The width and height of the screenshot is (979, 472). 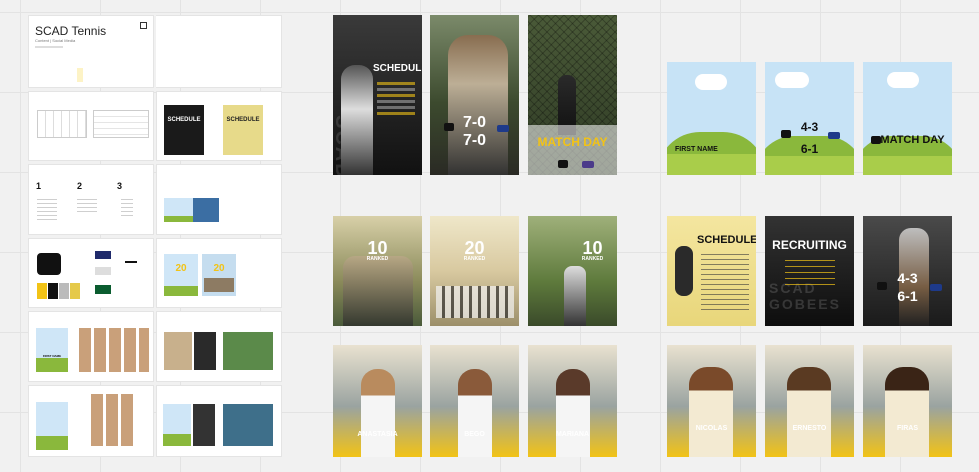 I want to click on player-silhouette, so click(x=357, y=120).